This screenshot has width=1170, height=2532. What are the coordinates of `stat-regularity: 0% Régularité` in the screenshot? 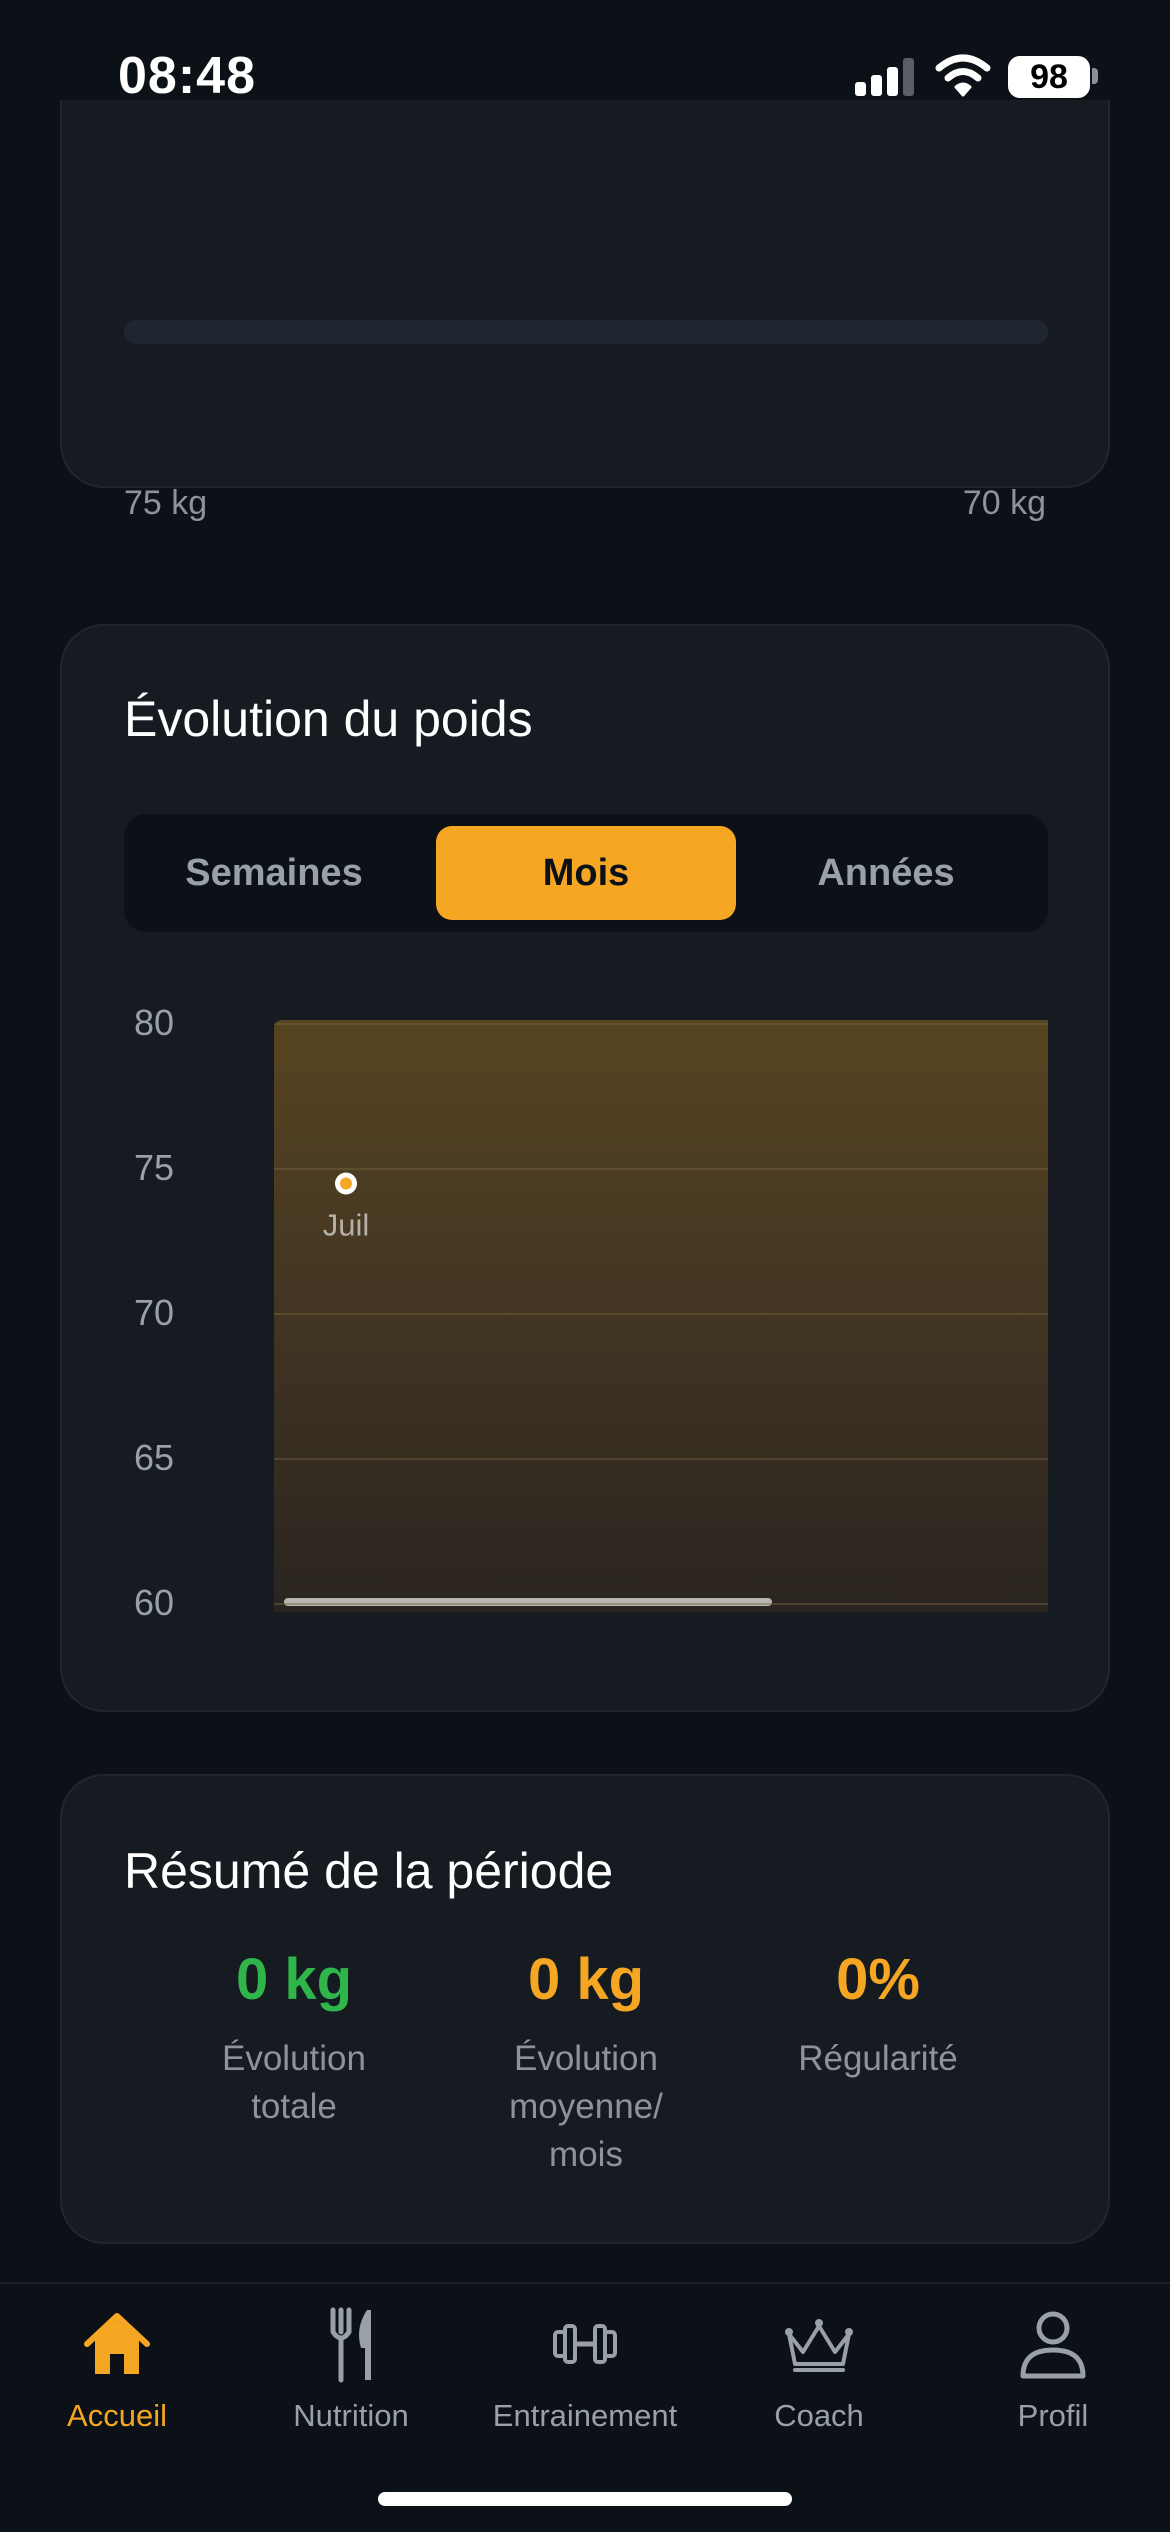 It's located at (878, 2014).